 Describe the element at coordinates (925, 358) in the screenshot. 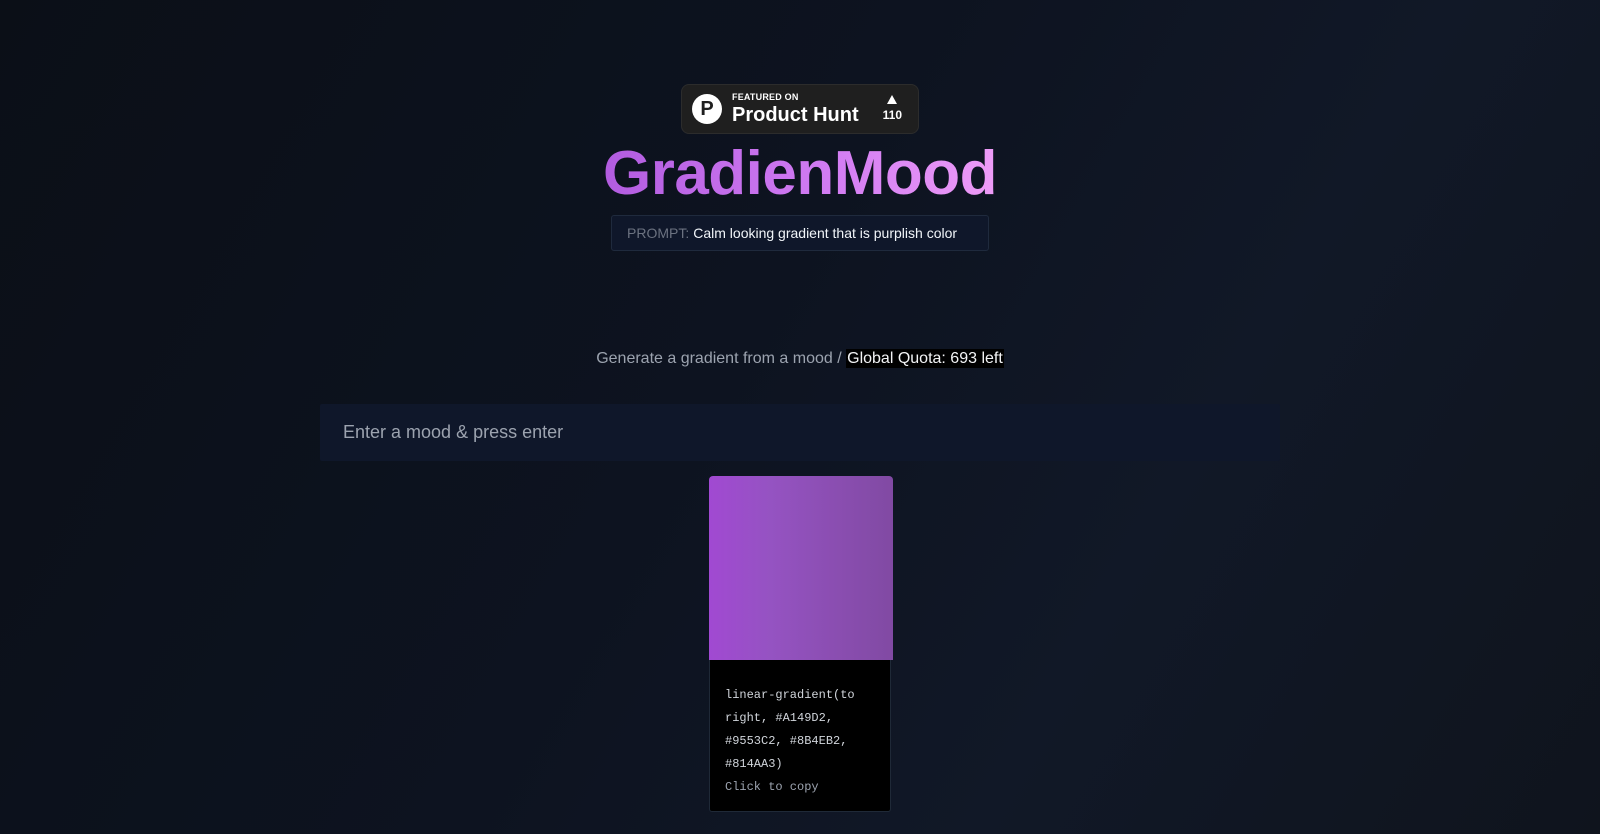

I see `quota-badge: Global Quota: 693 left` at that location.